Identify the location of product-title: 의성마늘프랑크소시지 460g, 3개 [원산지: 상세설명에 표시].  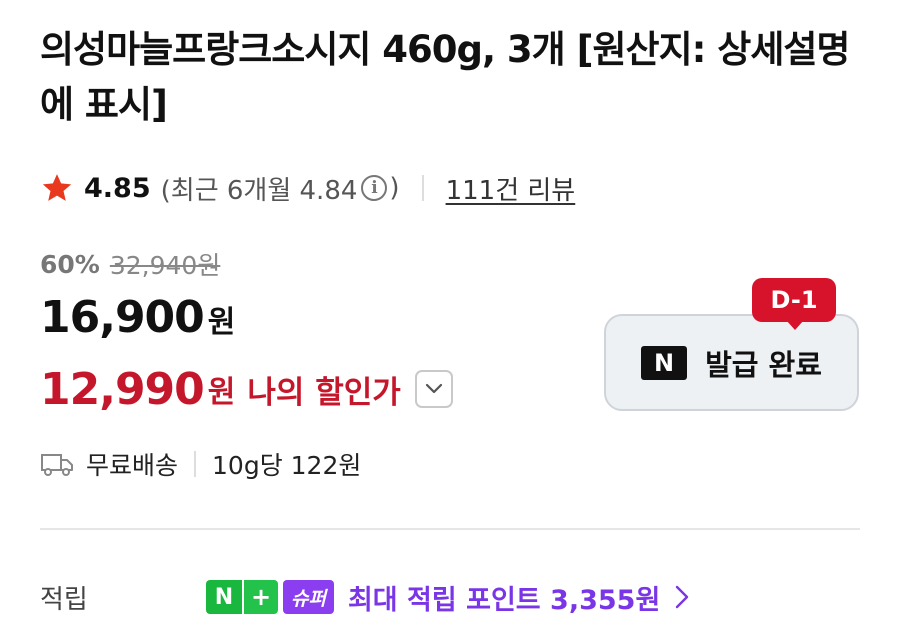
(445, 77).